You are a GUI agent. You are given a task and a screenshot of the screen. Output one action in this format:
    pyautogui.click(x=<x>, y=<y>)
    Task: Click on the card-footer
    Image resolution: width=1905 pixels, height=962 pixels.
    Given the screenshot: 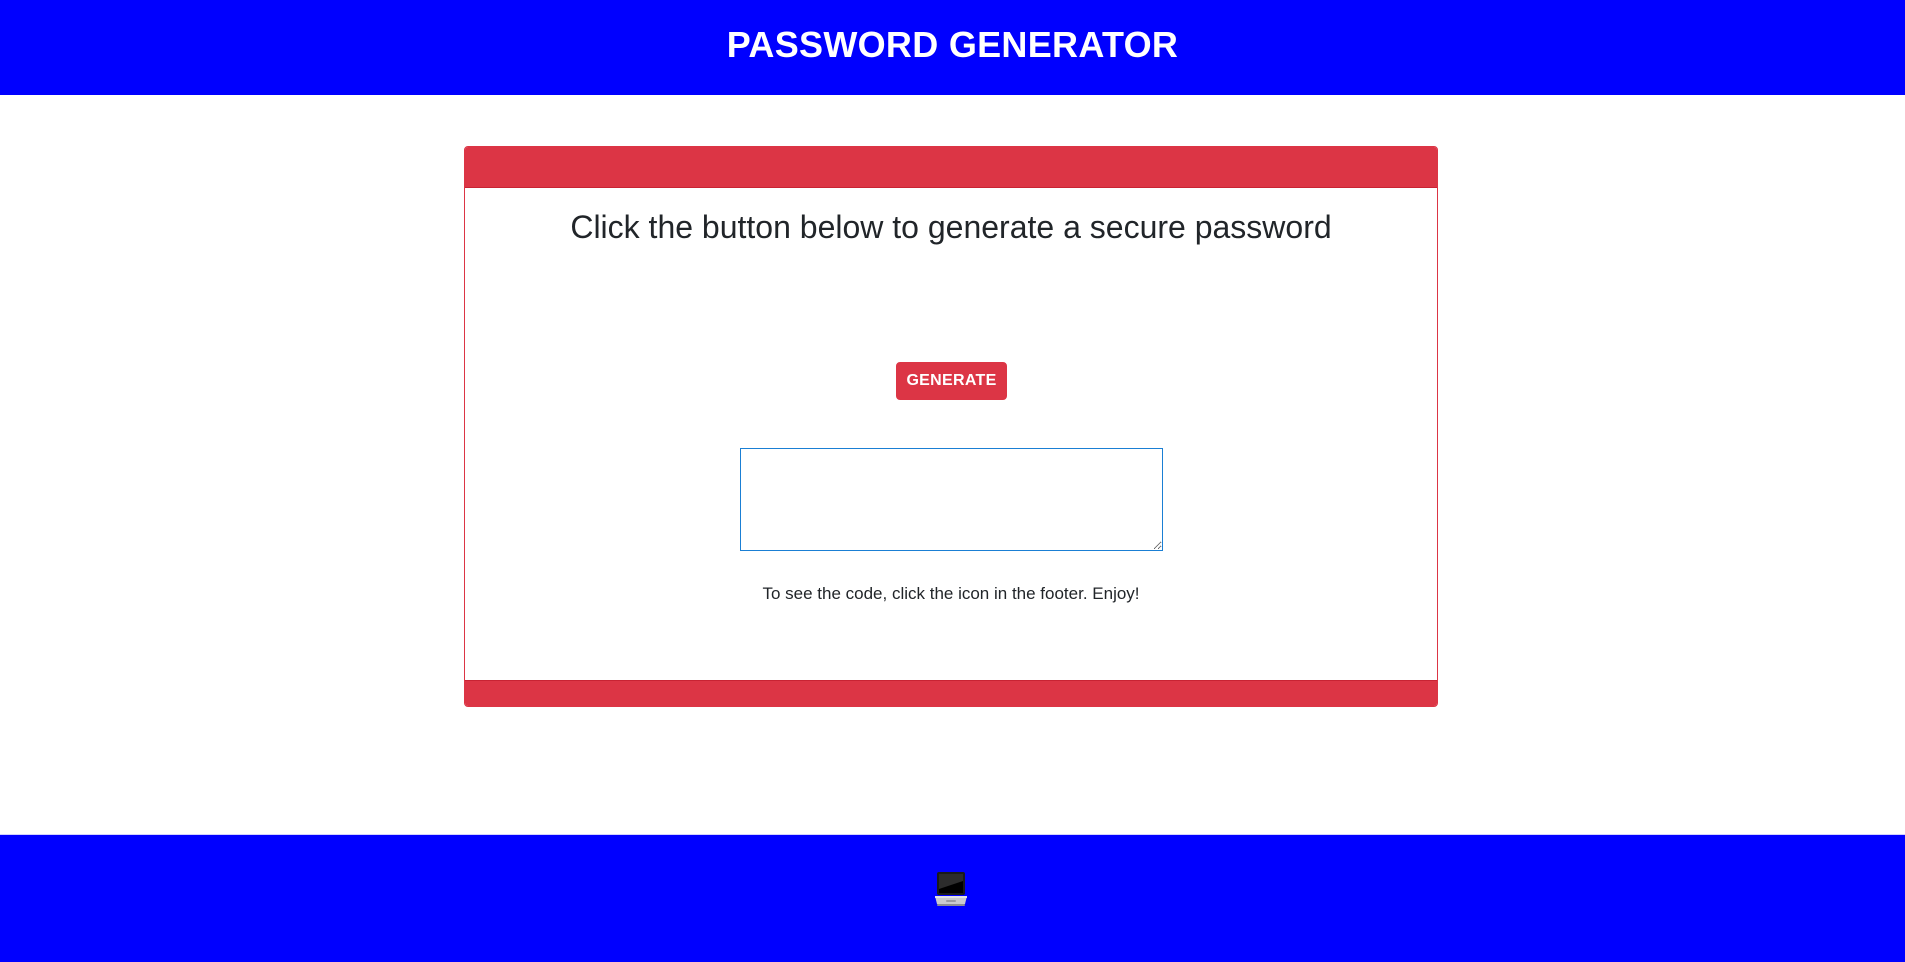 What is the action you would take?
    pyautogui.click(x=951, y=693)
    